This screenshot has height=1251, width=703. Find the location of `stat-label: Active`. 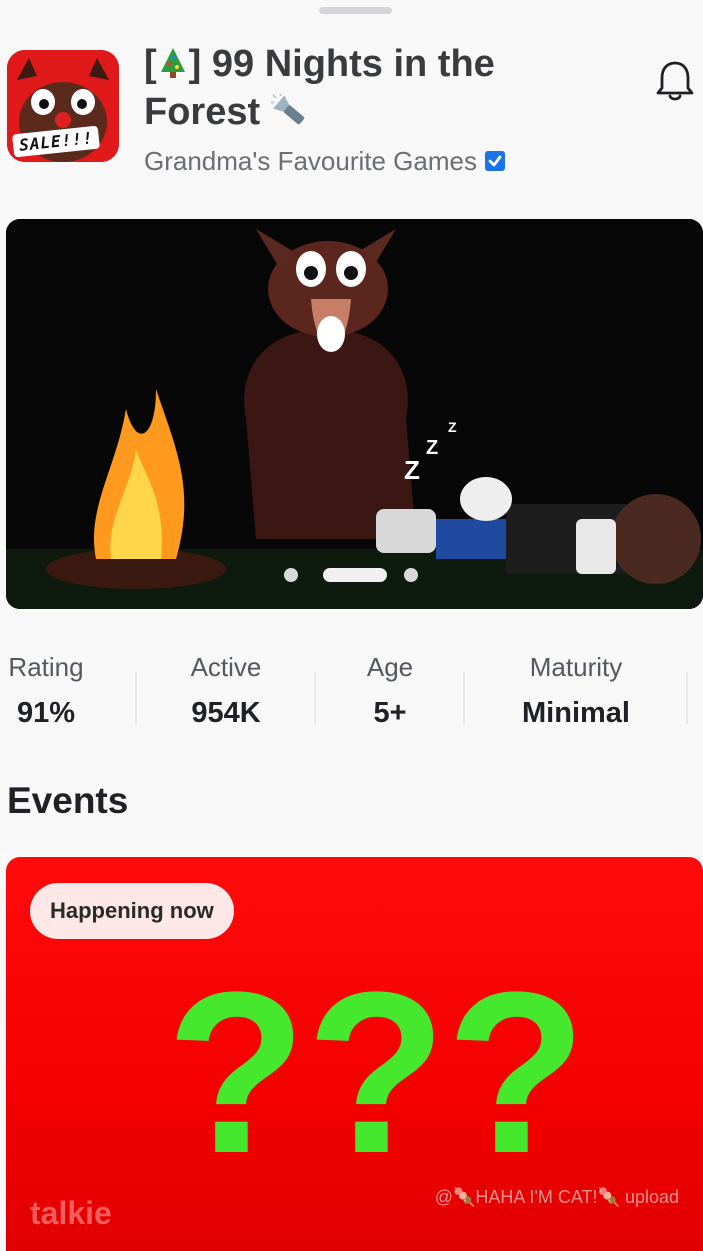

stat-label: Active is located at coordinates (226, 667).